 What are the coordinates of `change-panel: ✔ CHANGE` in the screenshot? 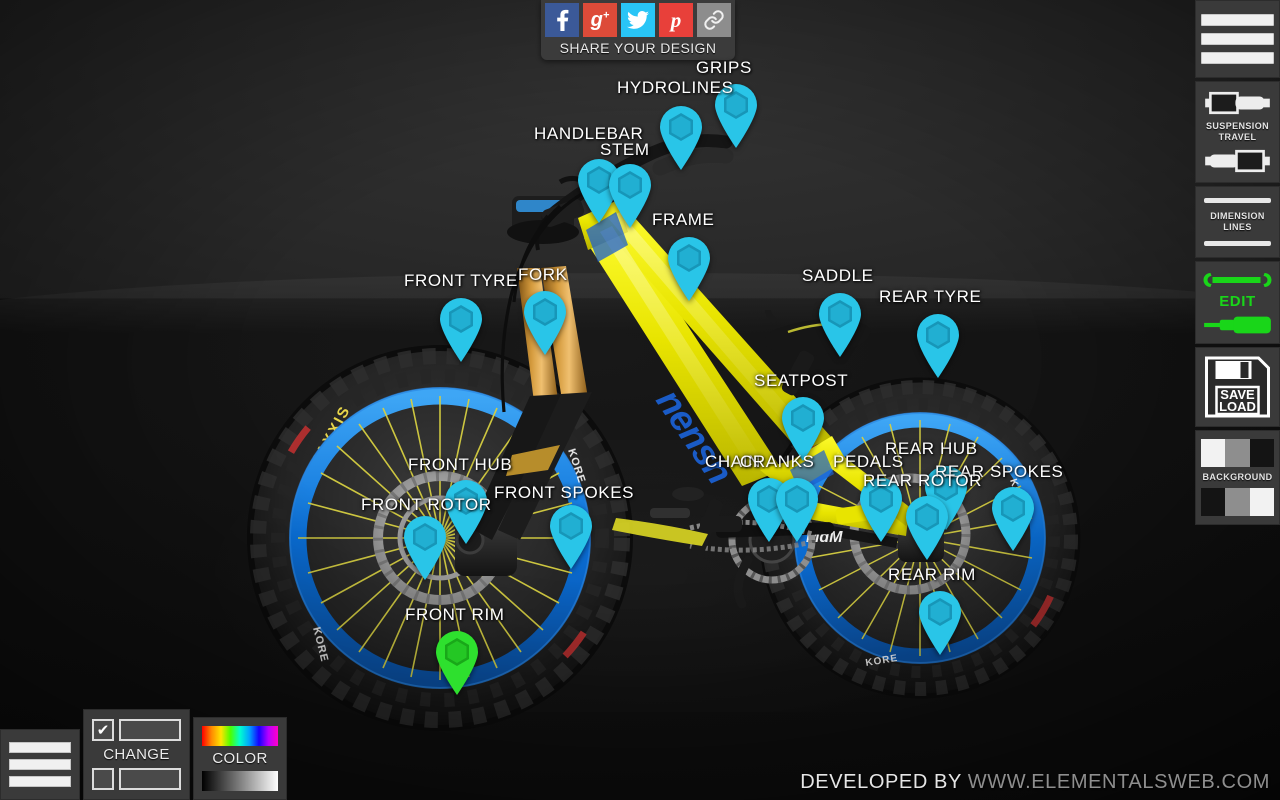 It's located at (136, 754).